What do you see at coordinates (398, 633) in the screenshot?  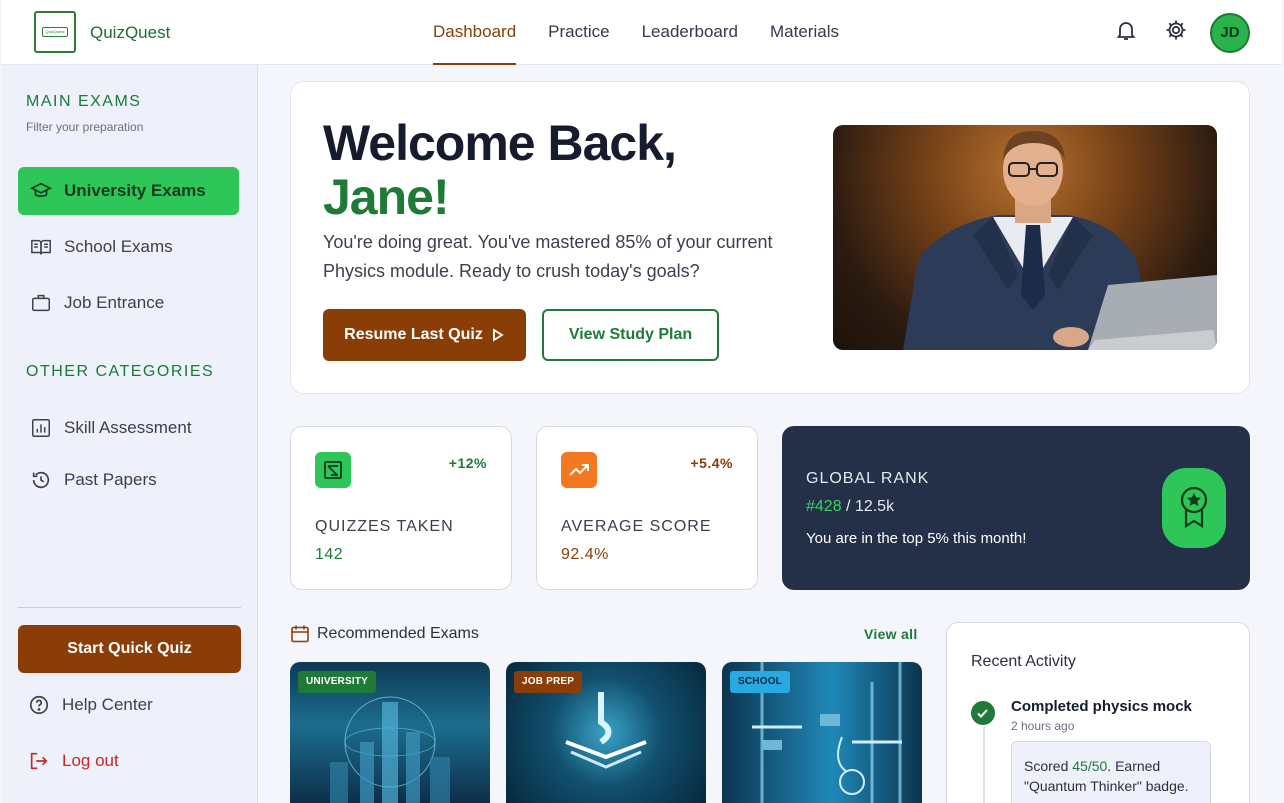 I see `recommended-exams-label: Recommended Exams` at bounding box center [398, 633].